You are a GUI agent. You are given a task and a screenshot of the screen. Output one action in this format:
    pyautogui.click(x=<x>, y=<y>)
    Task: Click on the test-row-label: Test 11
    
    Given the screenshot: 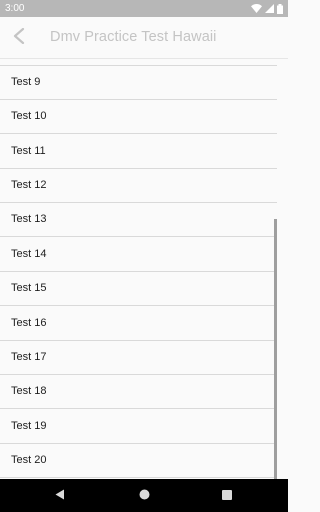 What is the action you would take?
    pyautogui.click(x=28, y=151)
    